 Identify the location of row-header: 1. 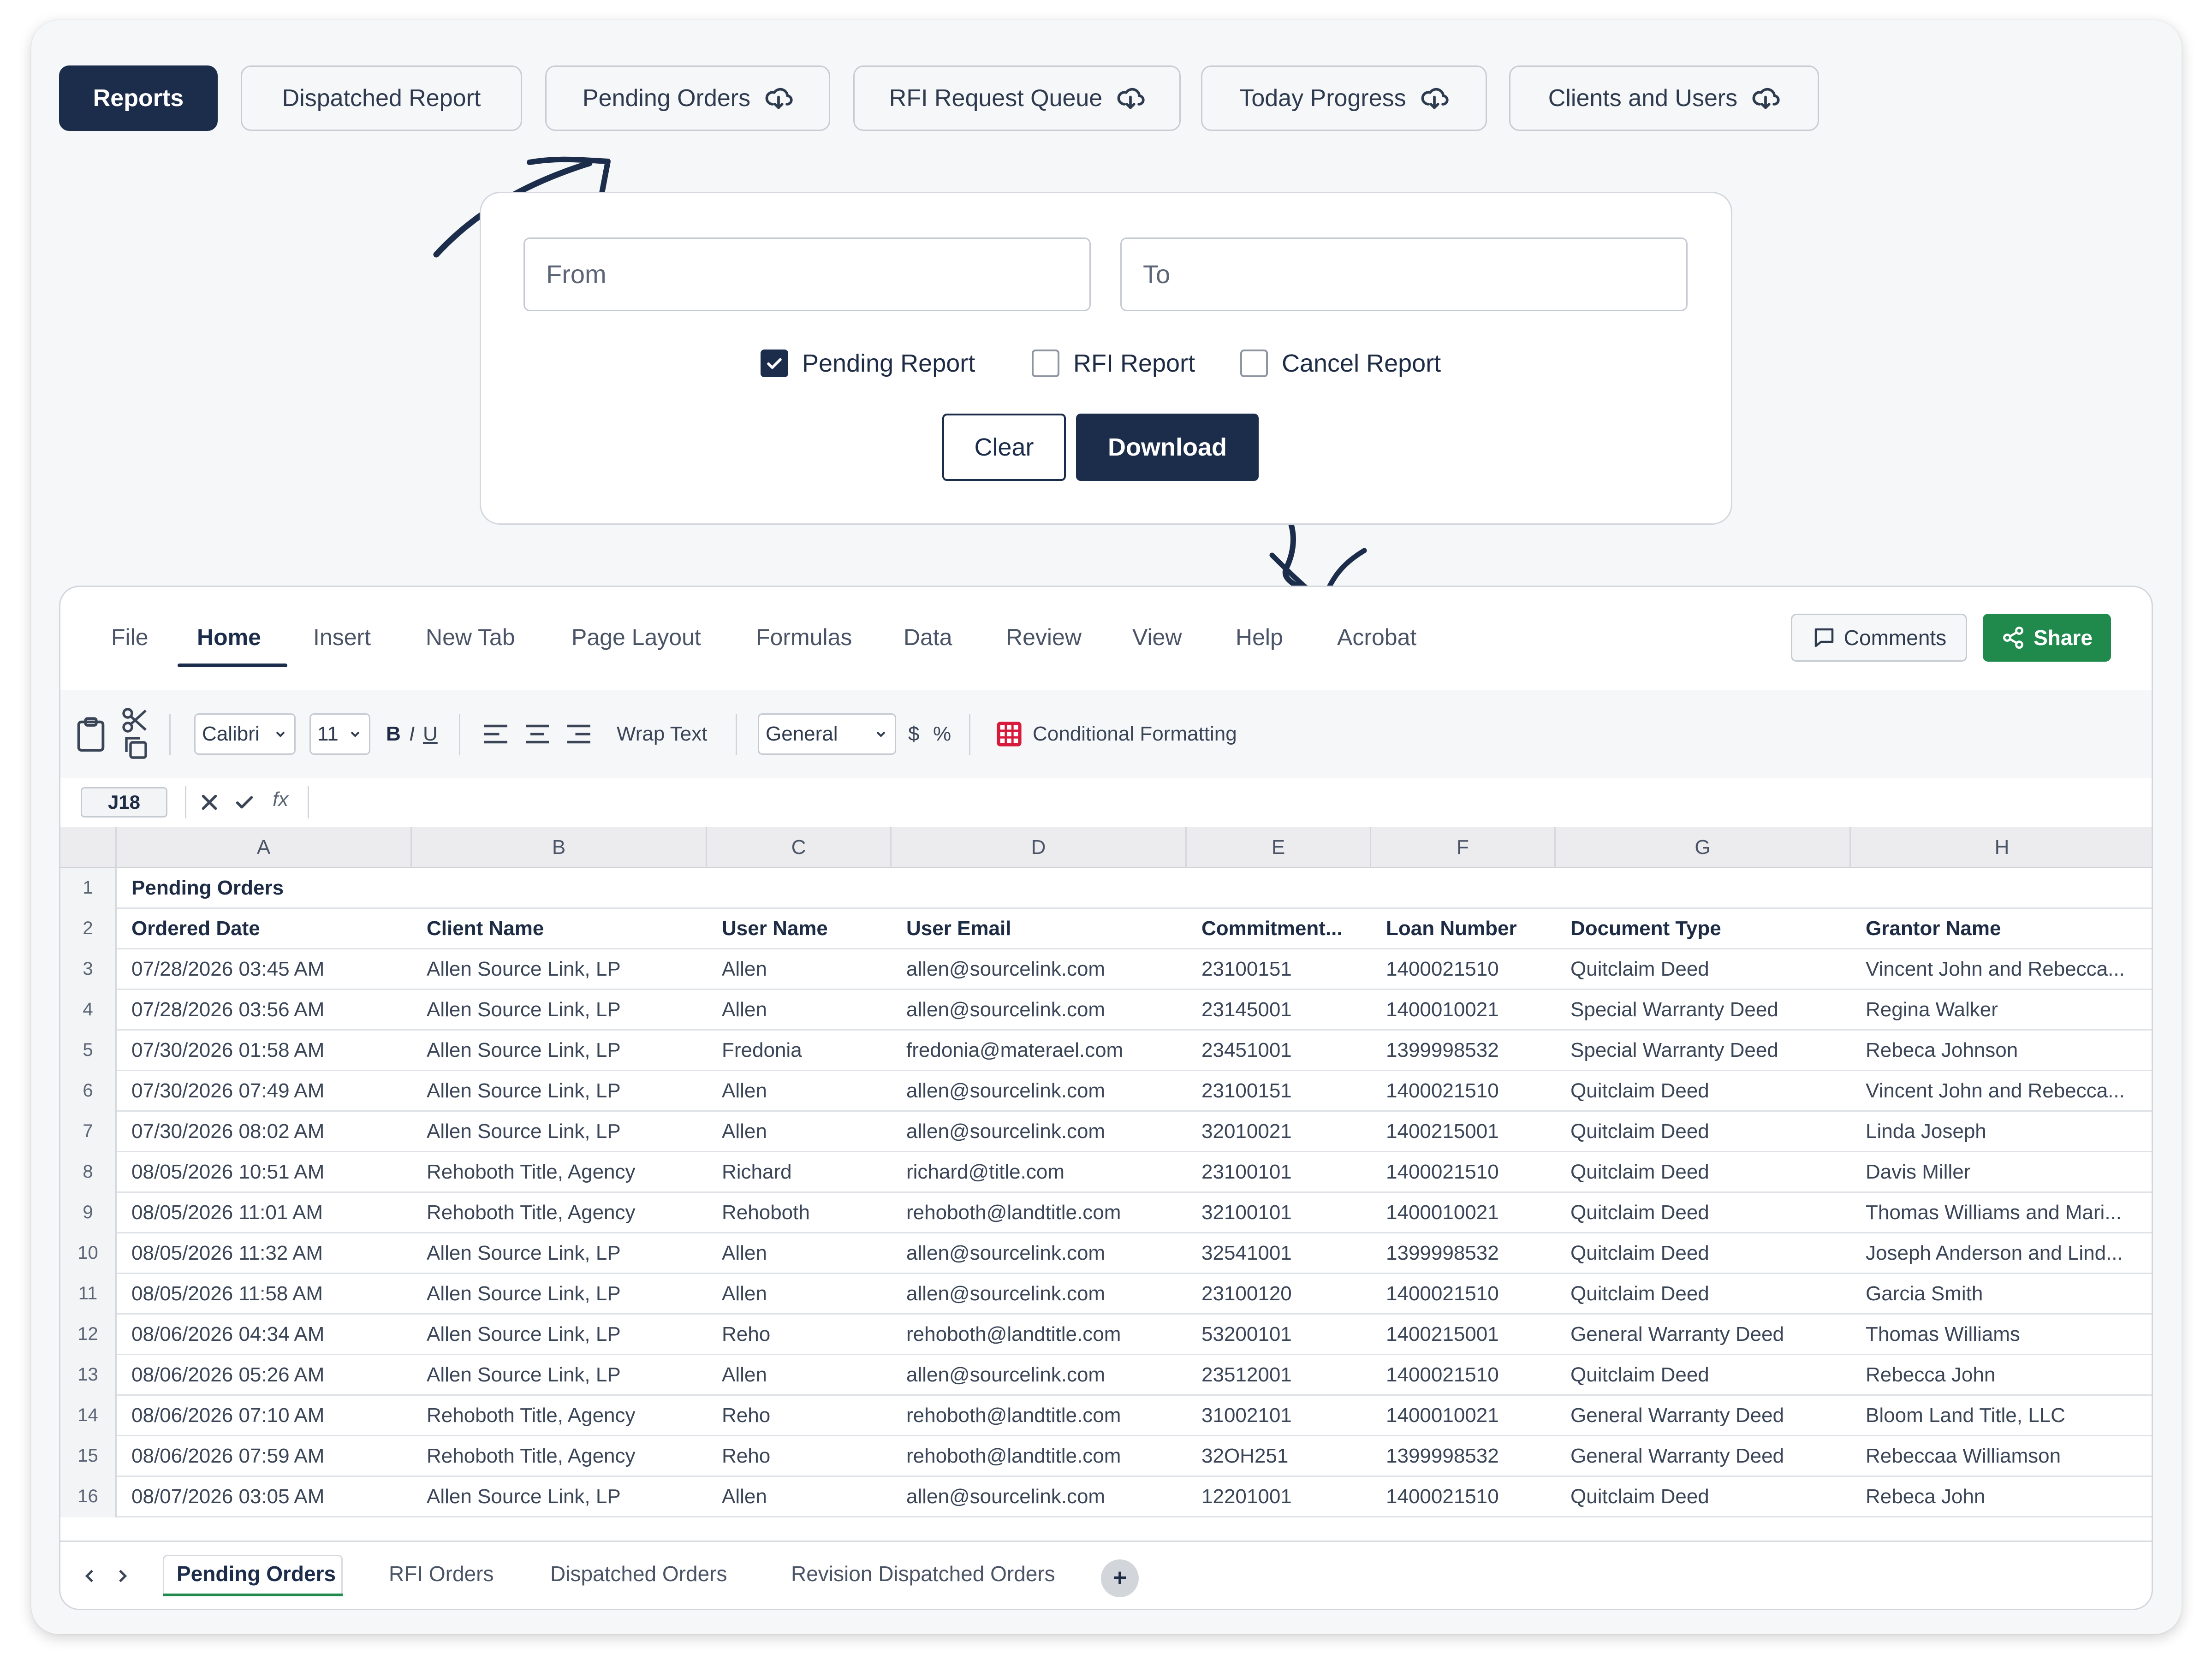
(89, 888).